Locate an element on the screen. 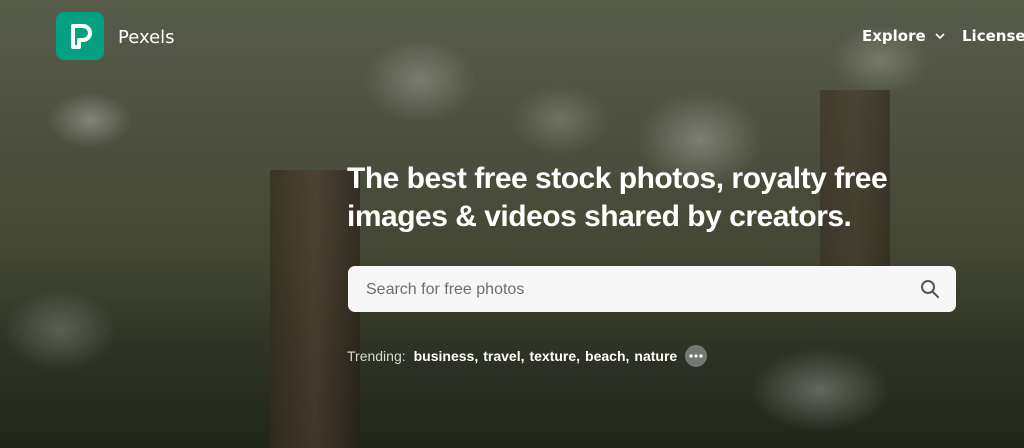 The height and width of the screenshot is (448, 1024). trending-link-beach: beach is located at coordinates (605, 356).